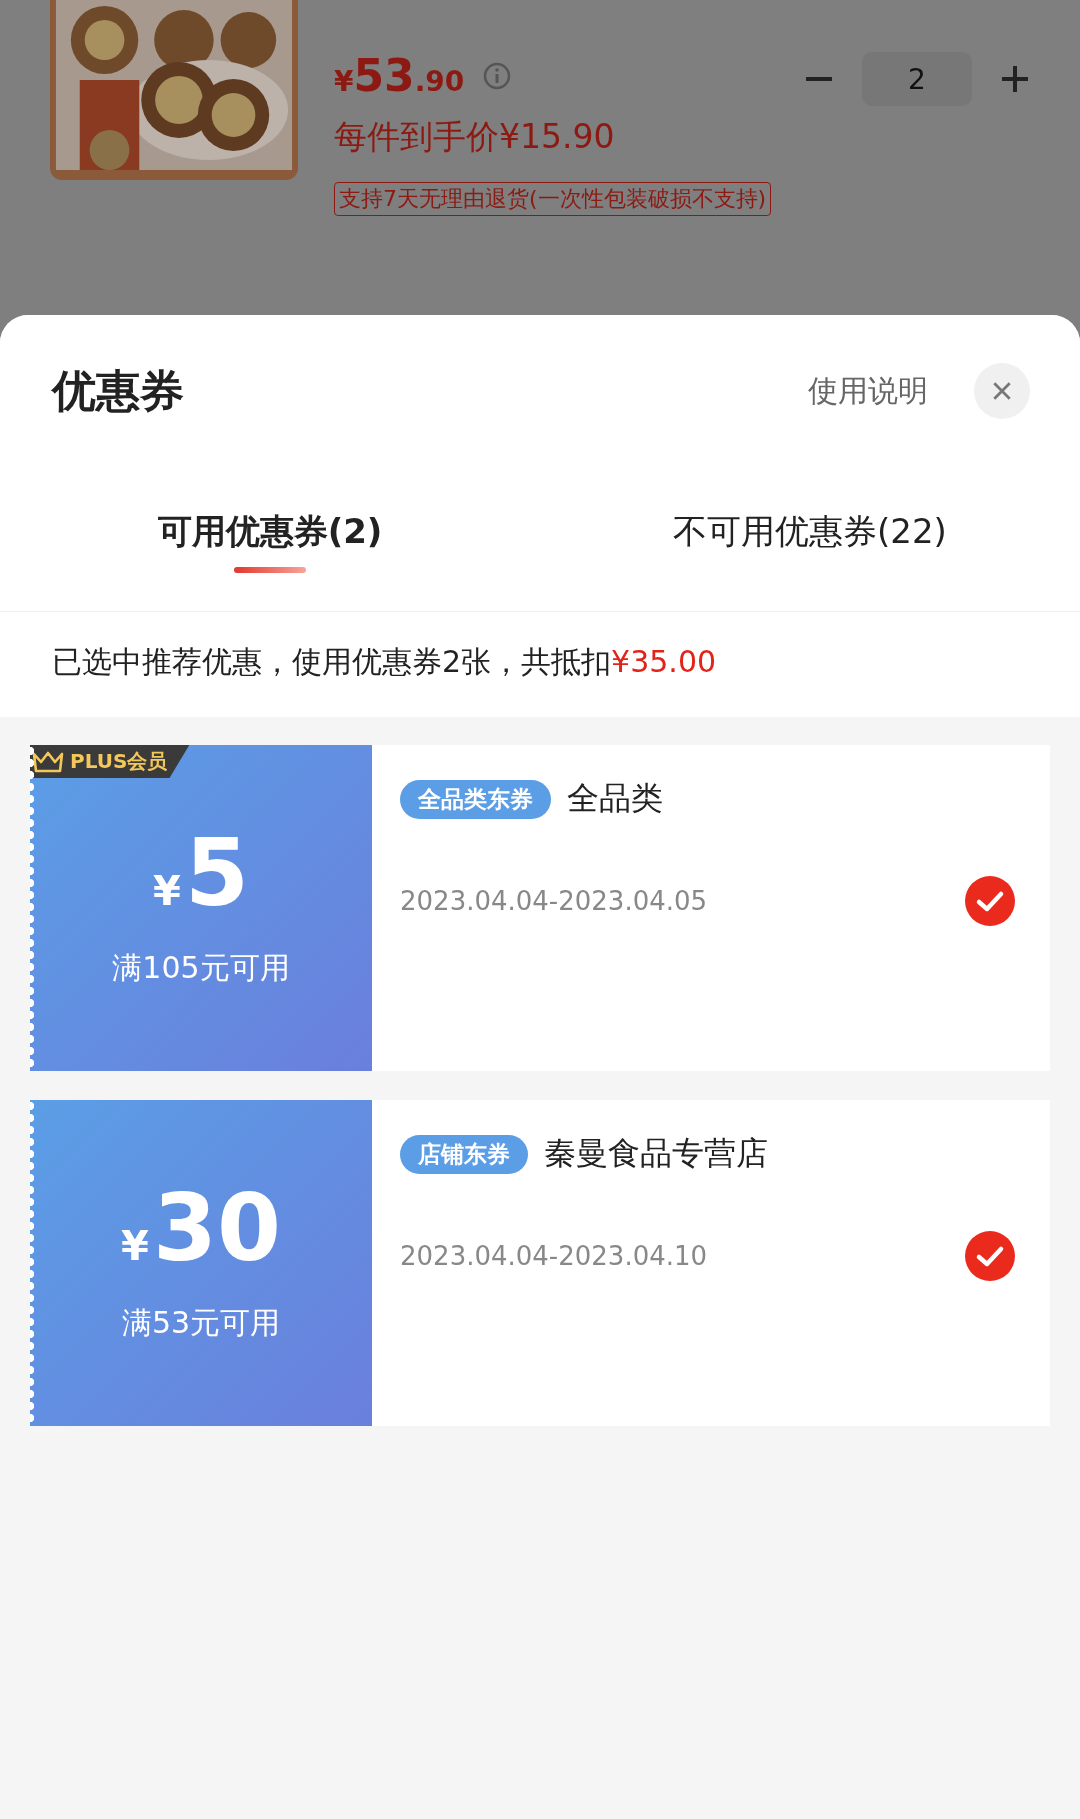  Describe the element at coordinates (201, 1228) in the screenshot. I see `coupon-amount: ¥30` at that location.